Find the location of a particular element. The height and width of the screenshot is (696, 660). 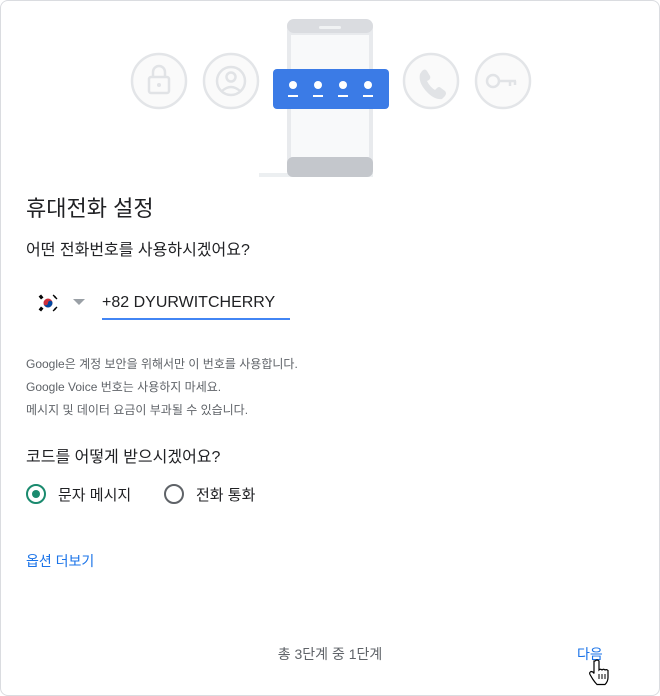

method-question: 코드를 어떻게 받으시겠어요? is located at coordinates (123, 457).